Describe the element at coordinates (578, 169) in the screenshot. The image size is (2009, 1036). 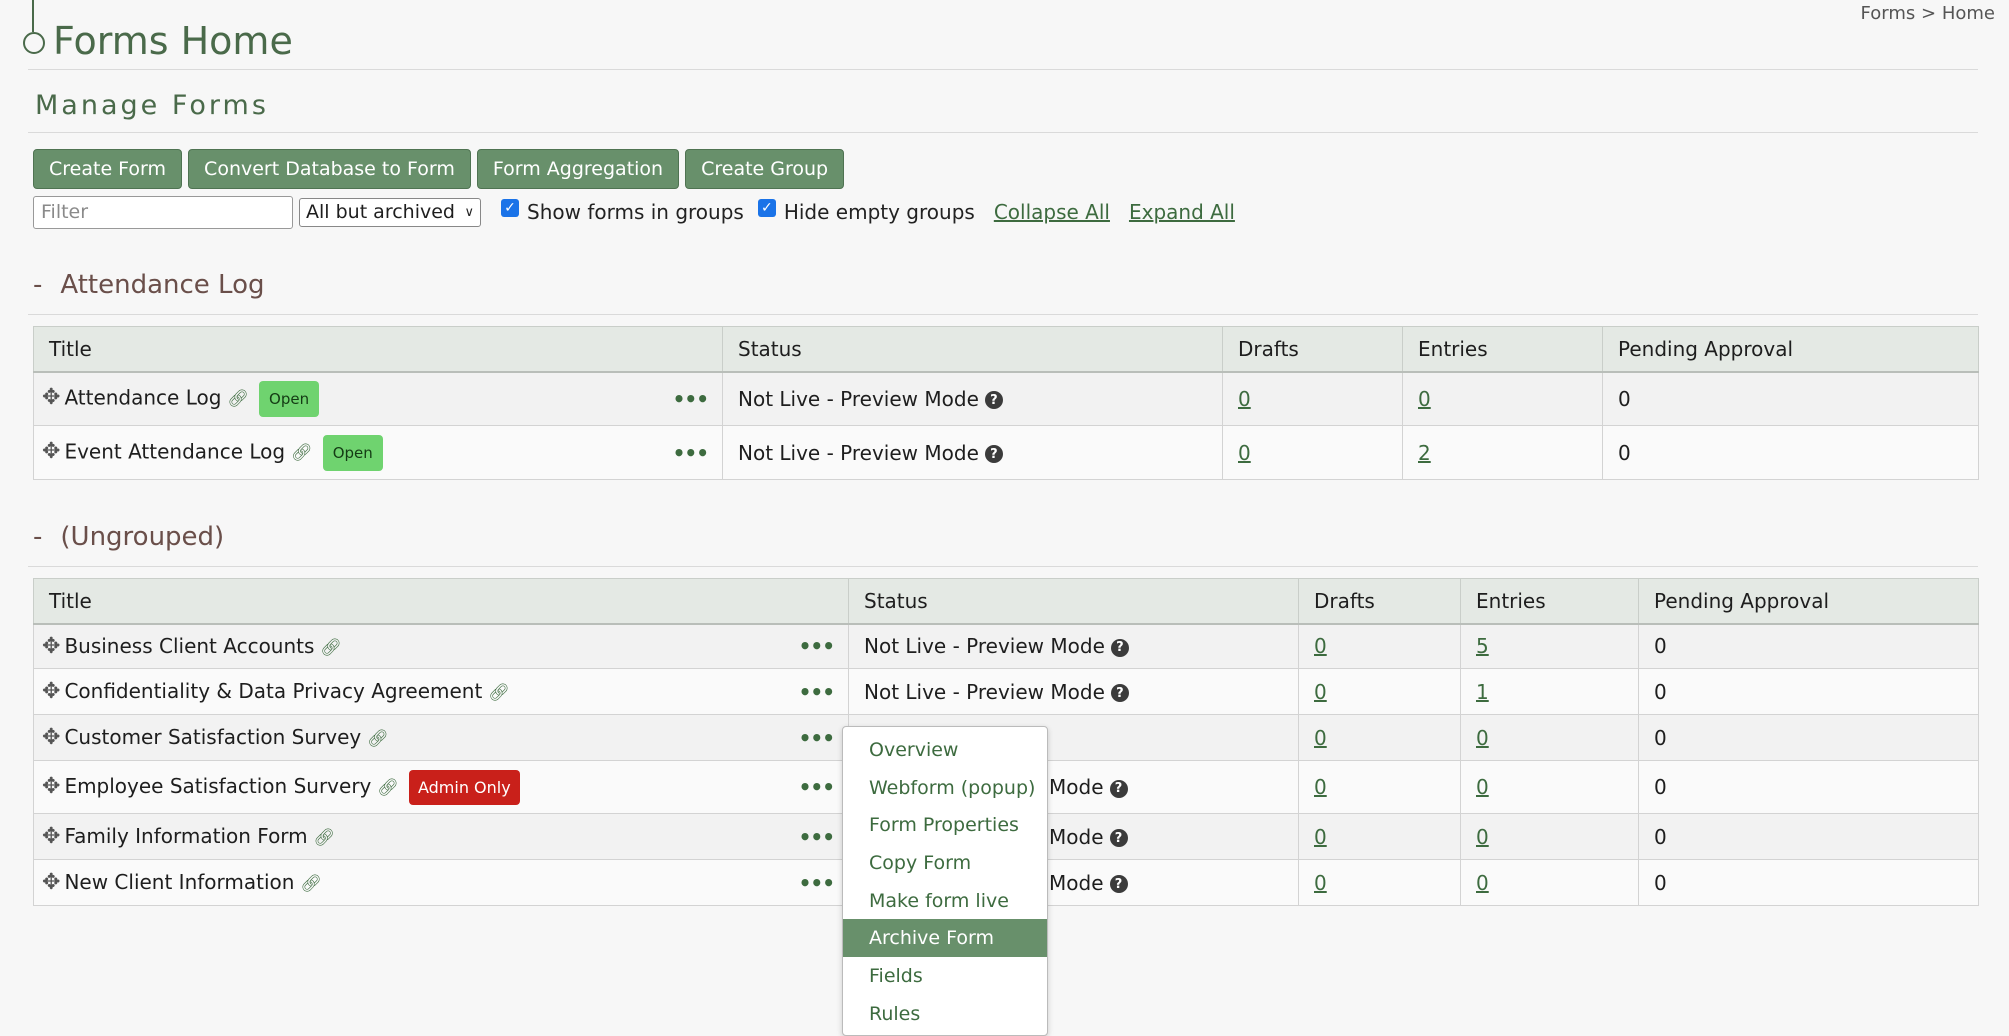
I see `form-aggregation-button: Form Aggregation` at that location.